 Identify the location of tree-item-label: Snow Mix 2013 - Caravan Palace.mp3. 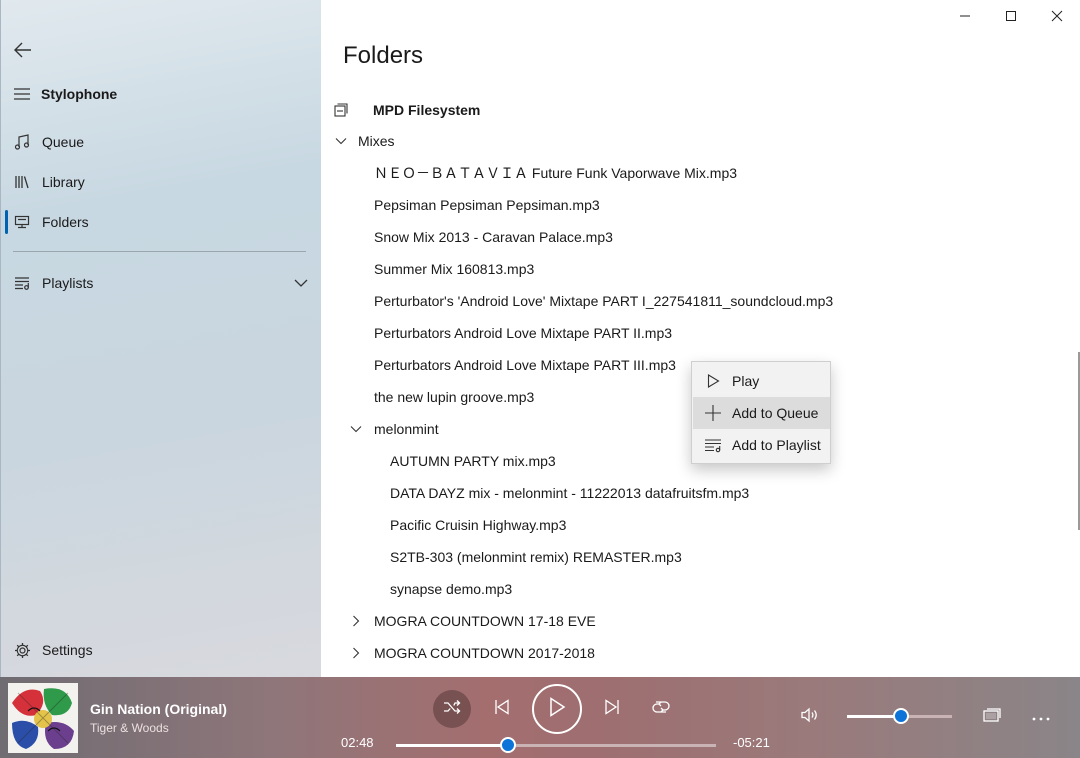
(493, 237).